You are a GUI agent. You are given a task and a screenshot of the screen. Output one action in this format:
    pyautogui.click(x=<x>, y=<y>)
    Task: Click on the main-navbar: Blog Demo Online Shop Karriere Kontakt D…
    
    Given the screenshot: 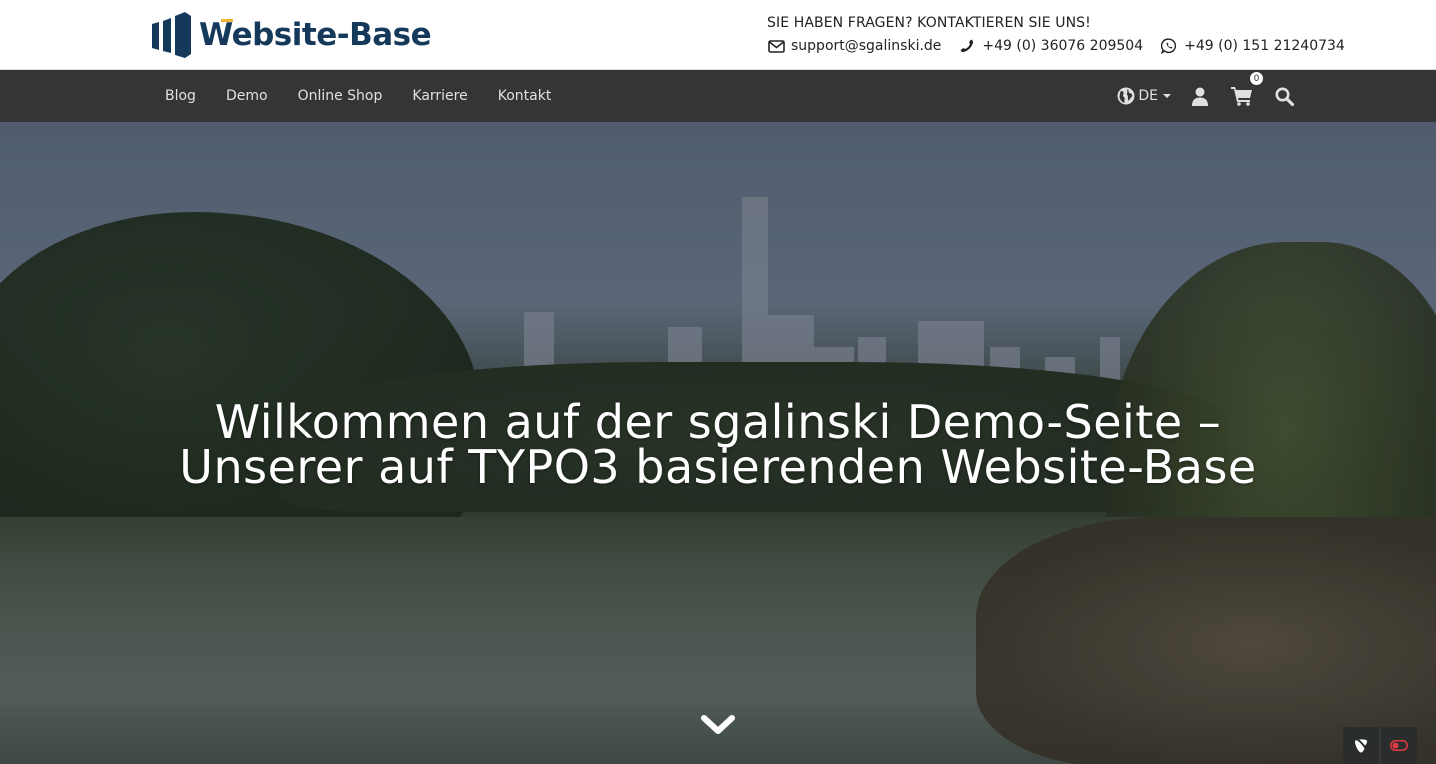 What is the action you would take?
    pyautogui.click(x=718, y=96)
    